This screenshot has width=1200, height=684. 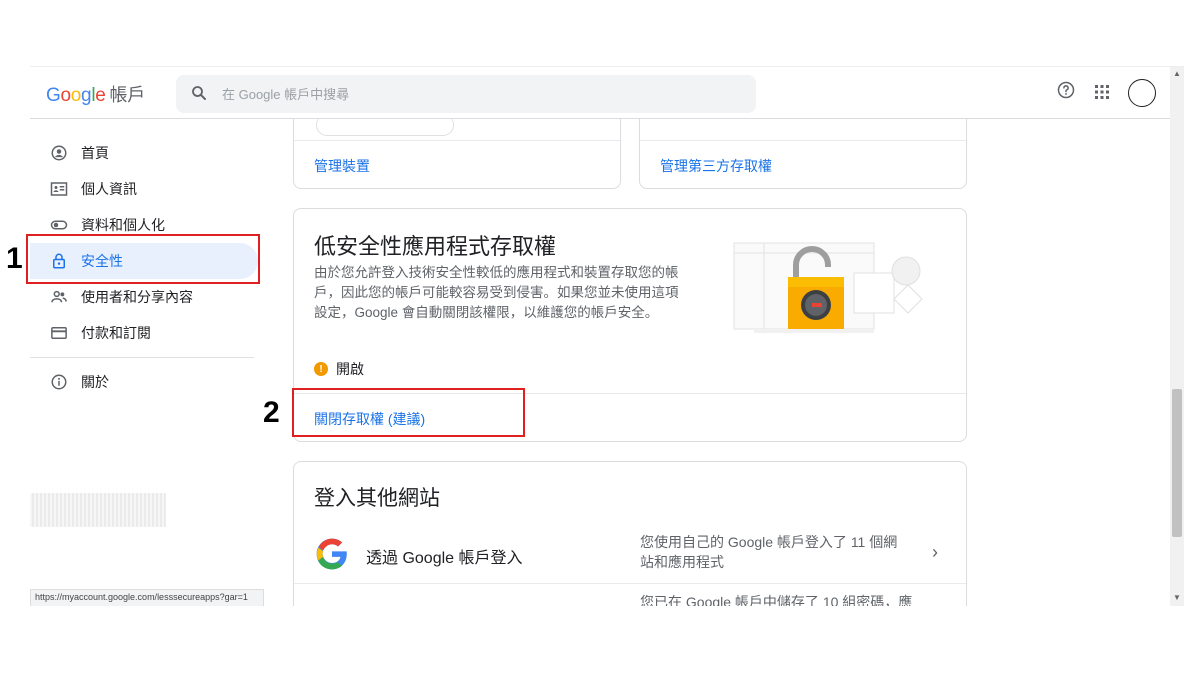 What do you see at coordinates (116, 333) in the screenshot?
I see `sidebar-item-label: 付款和訂閱` at bounding box center [116, 333].